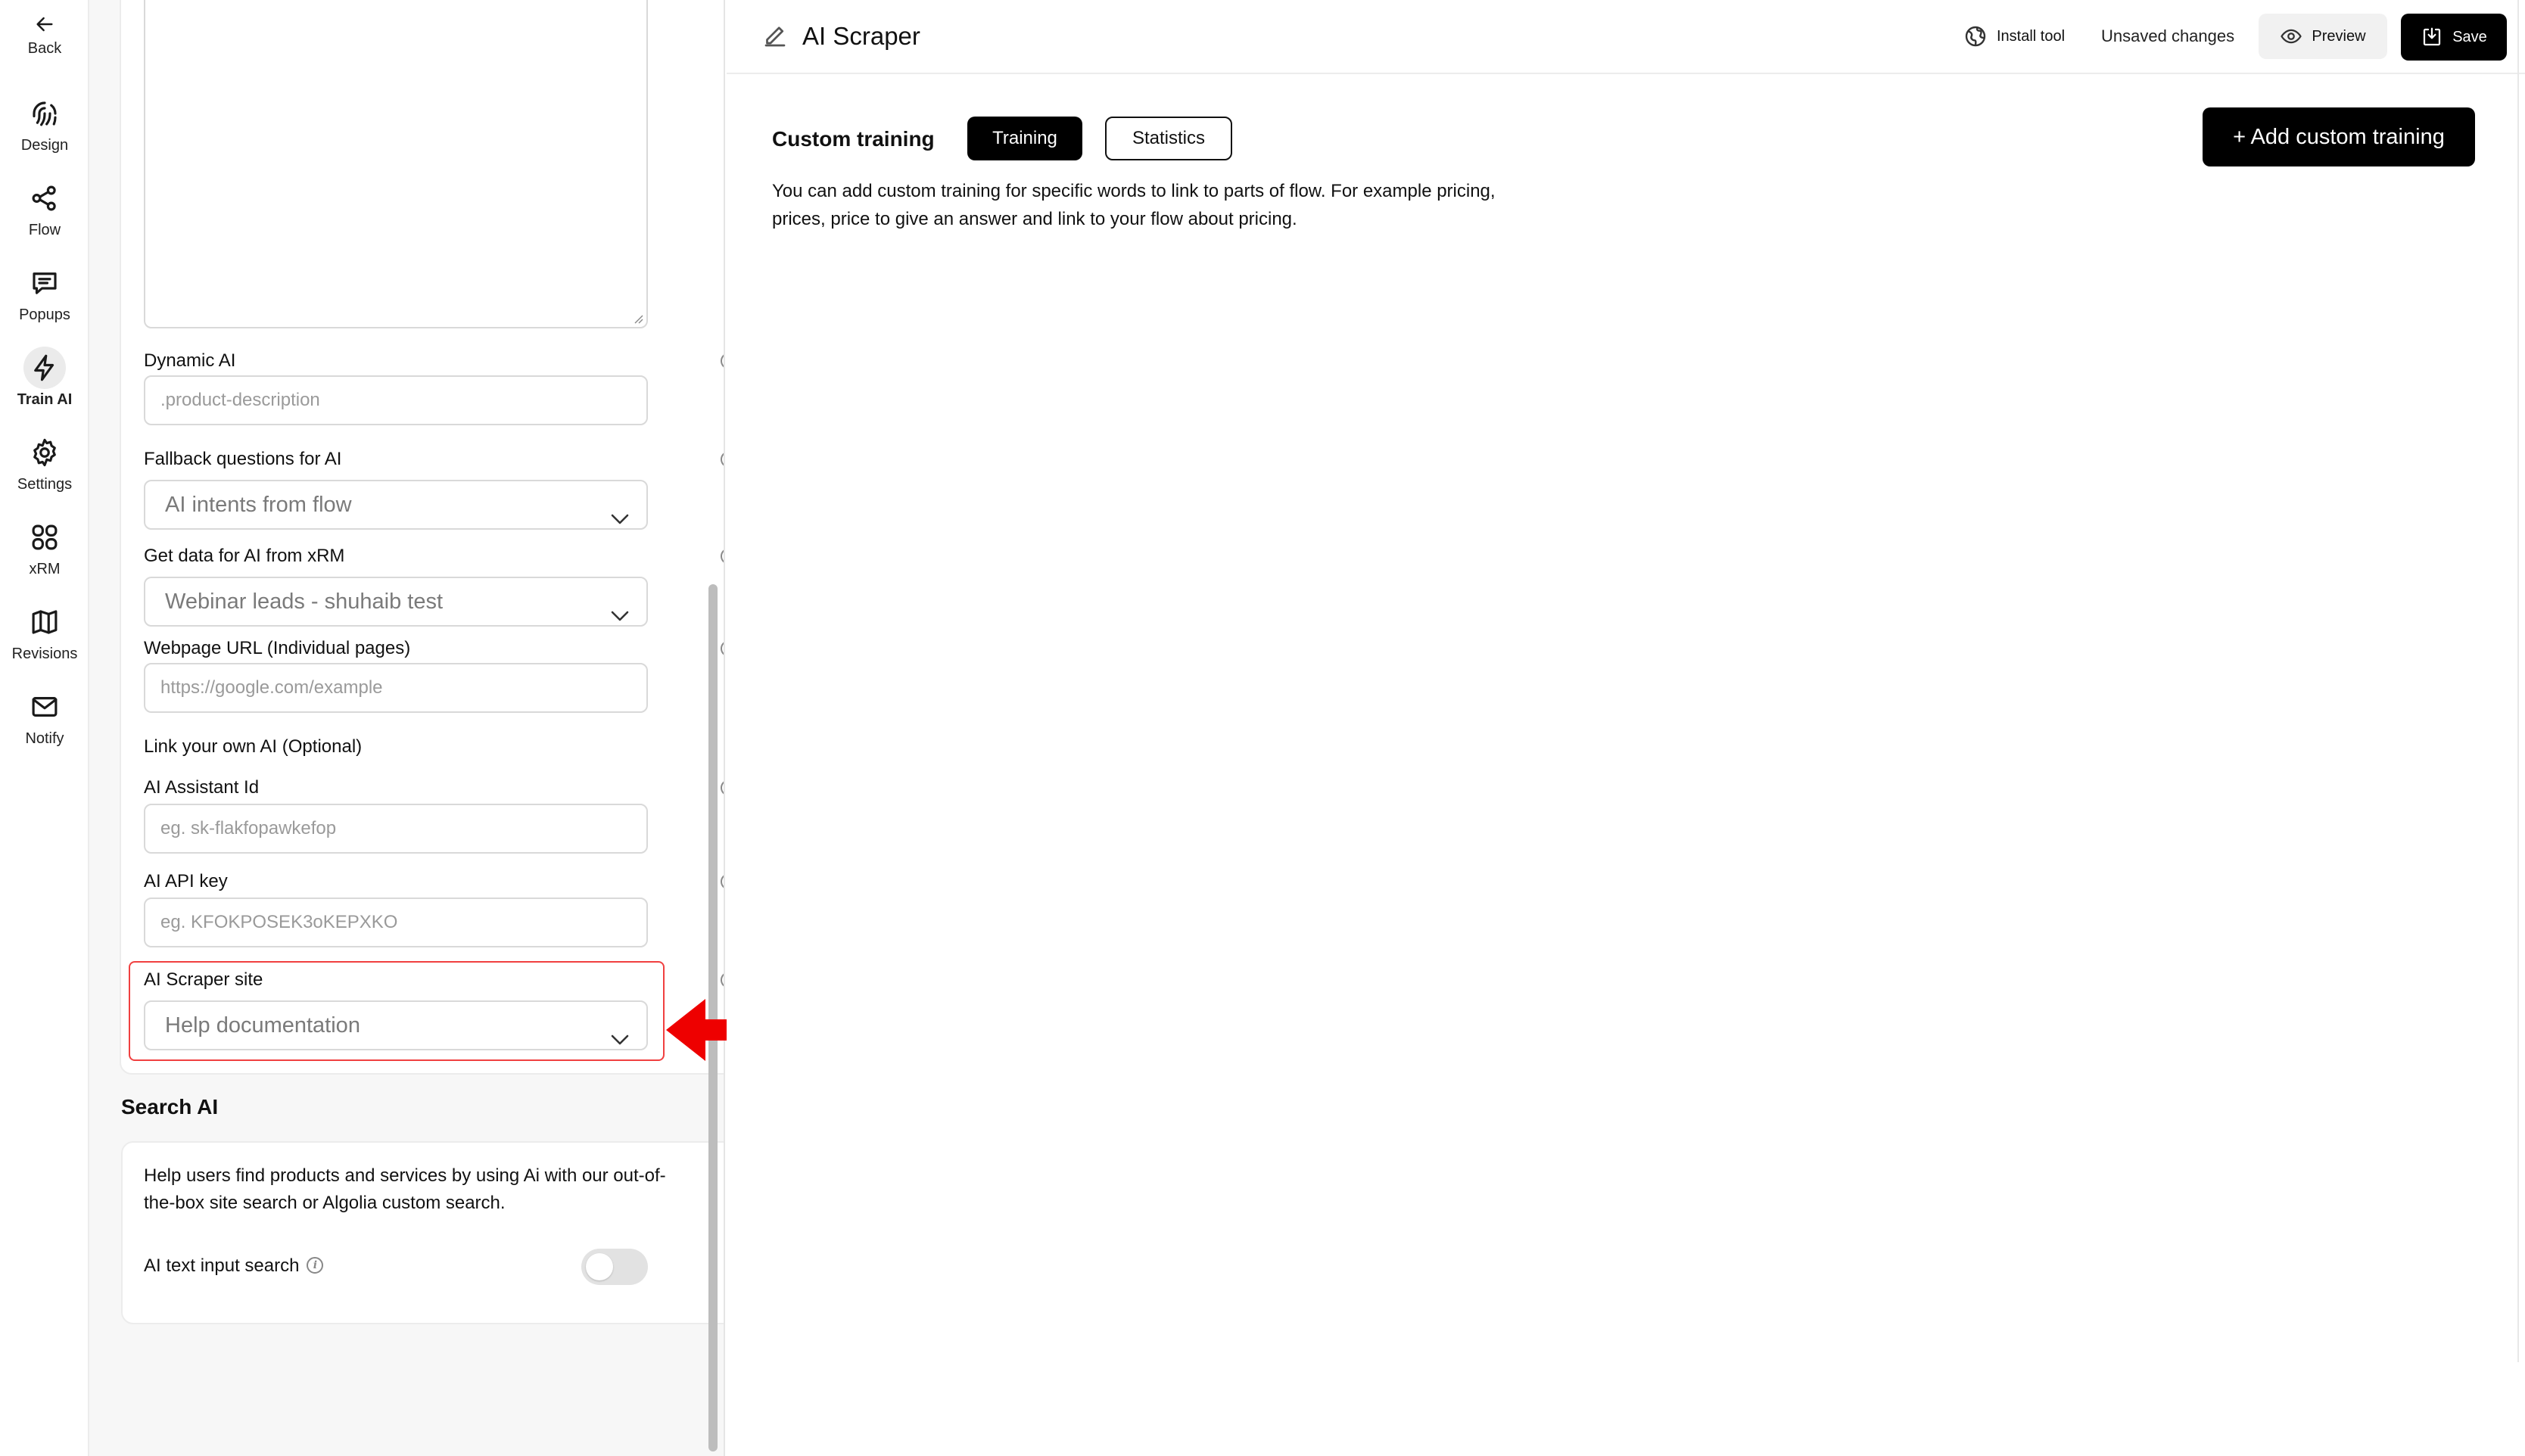 This screenshot has height=1456, width=2525. What do you see at coordinates (1975, 36) in the screenshot?
I see `globe-icon` at bounding box center [1975, 36].